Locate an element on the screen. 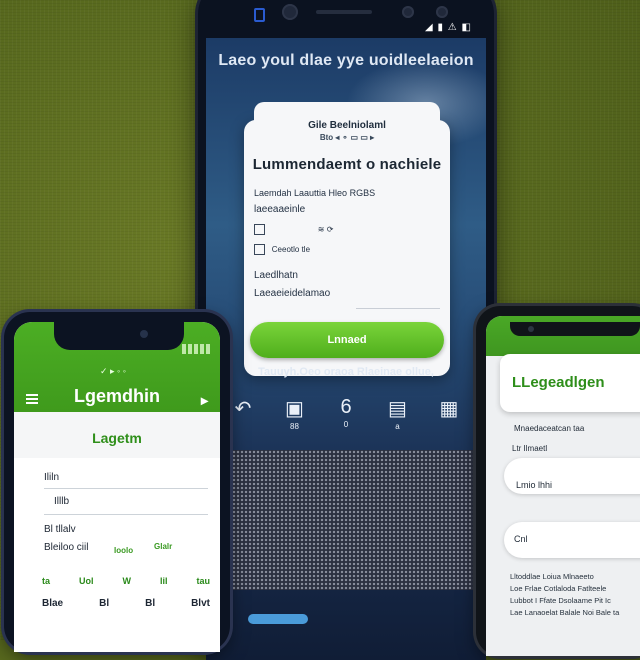 The width and height of the screenshot is (640, 660). right-text-line: Mnaedaceatcan taa is located at coordinates (549, 428).